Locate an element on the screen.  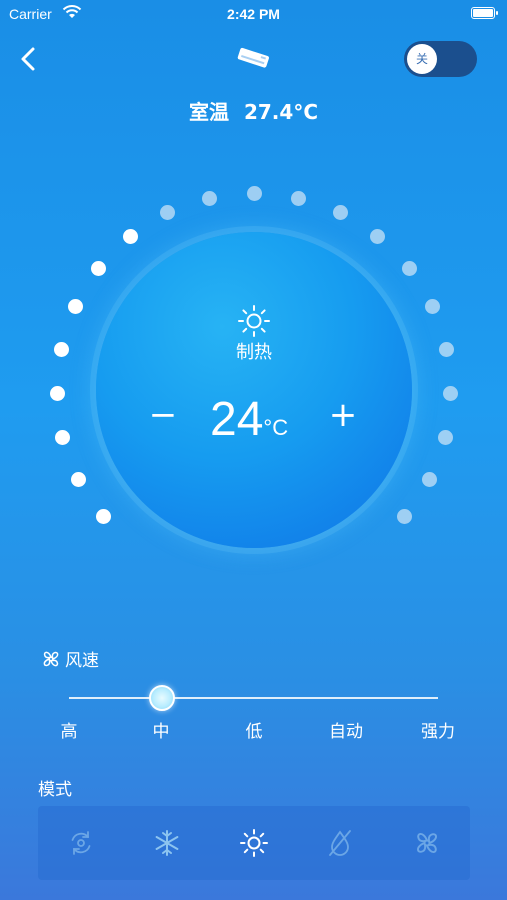
back-button is located at coordinates (29, 59).